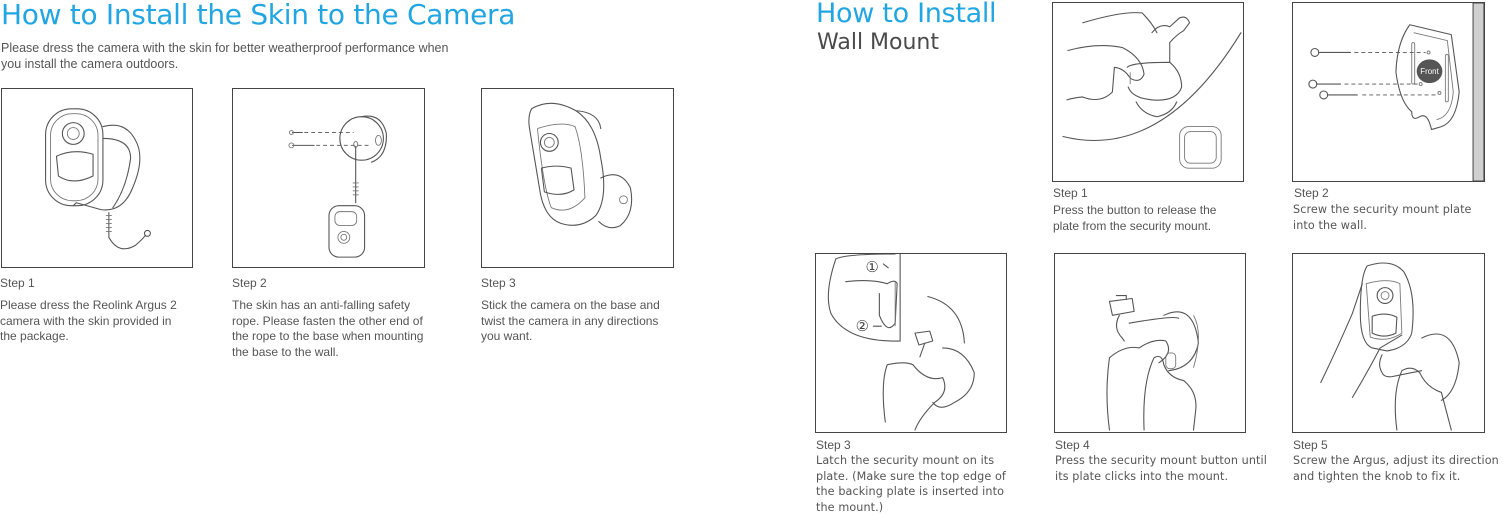 This screenshot has height=515, width=1503. I want to click on marker-1: ①, so click(872, 267).